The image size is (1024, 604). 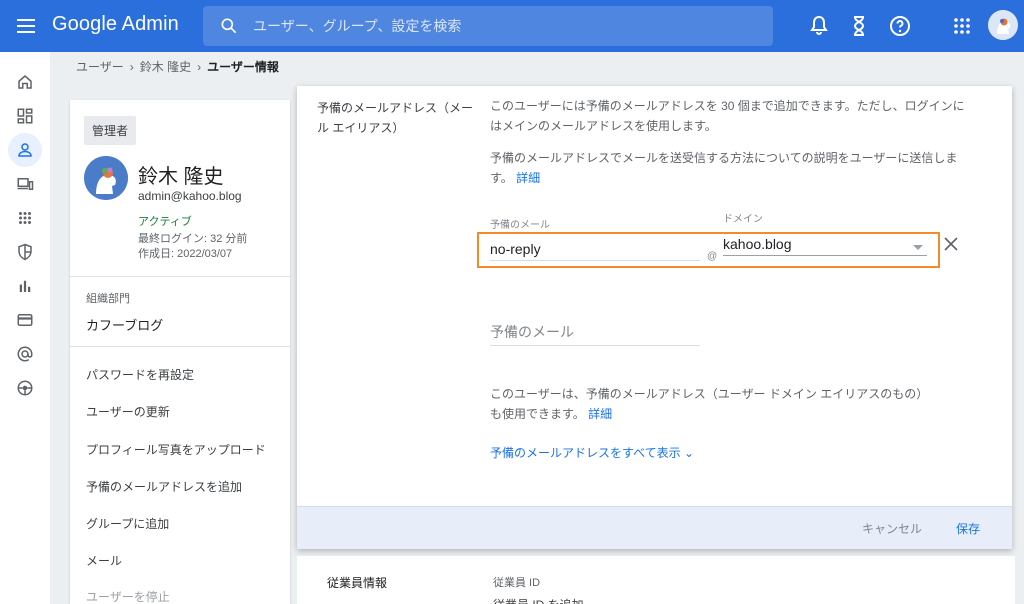 I want to click on reset-password-action: パスワードを再設定, so click(x=140, y=374).